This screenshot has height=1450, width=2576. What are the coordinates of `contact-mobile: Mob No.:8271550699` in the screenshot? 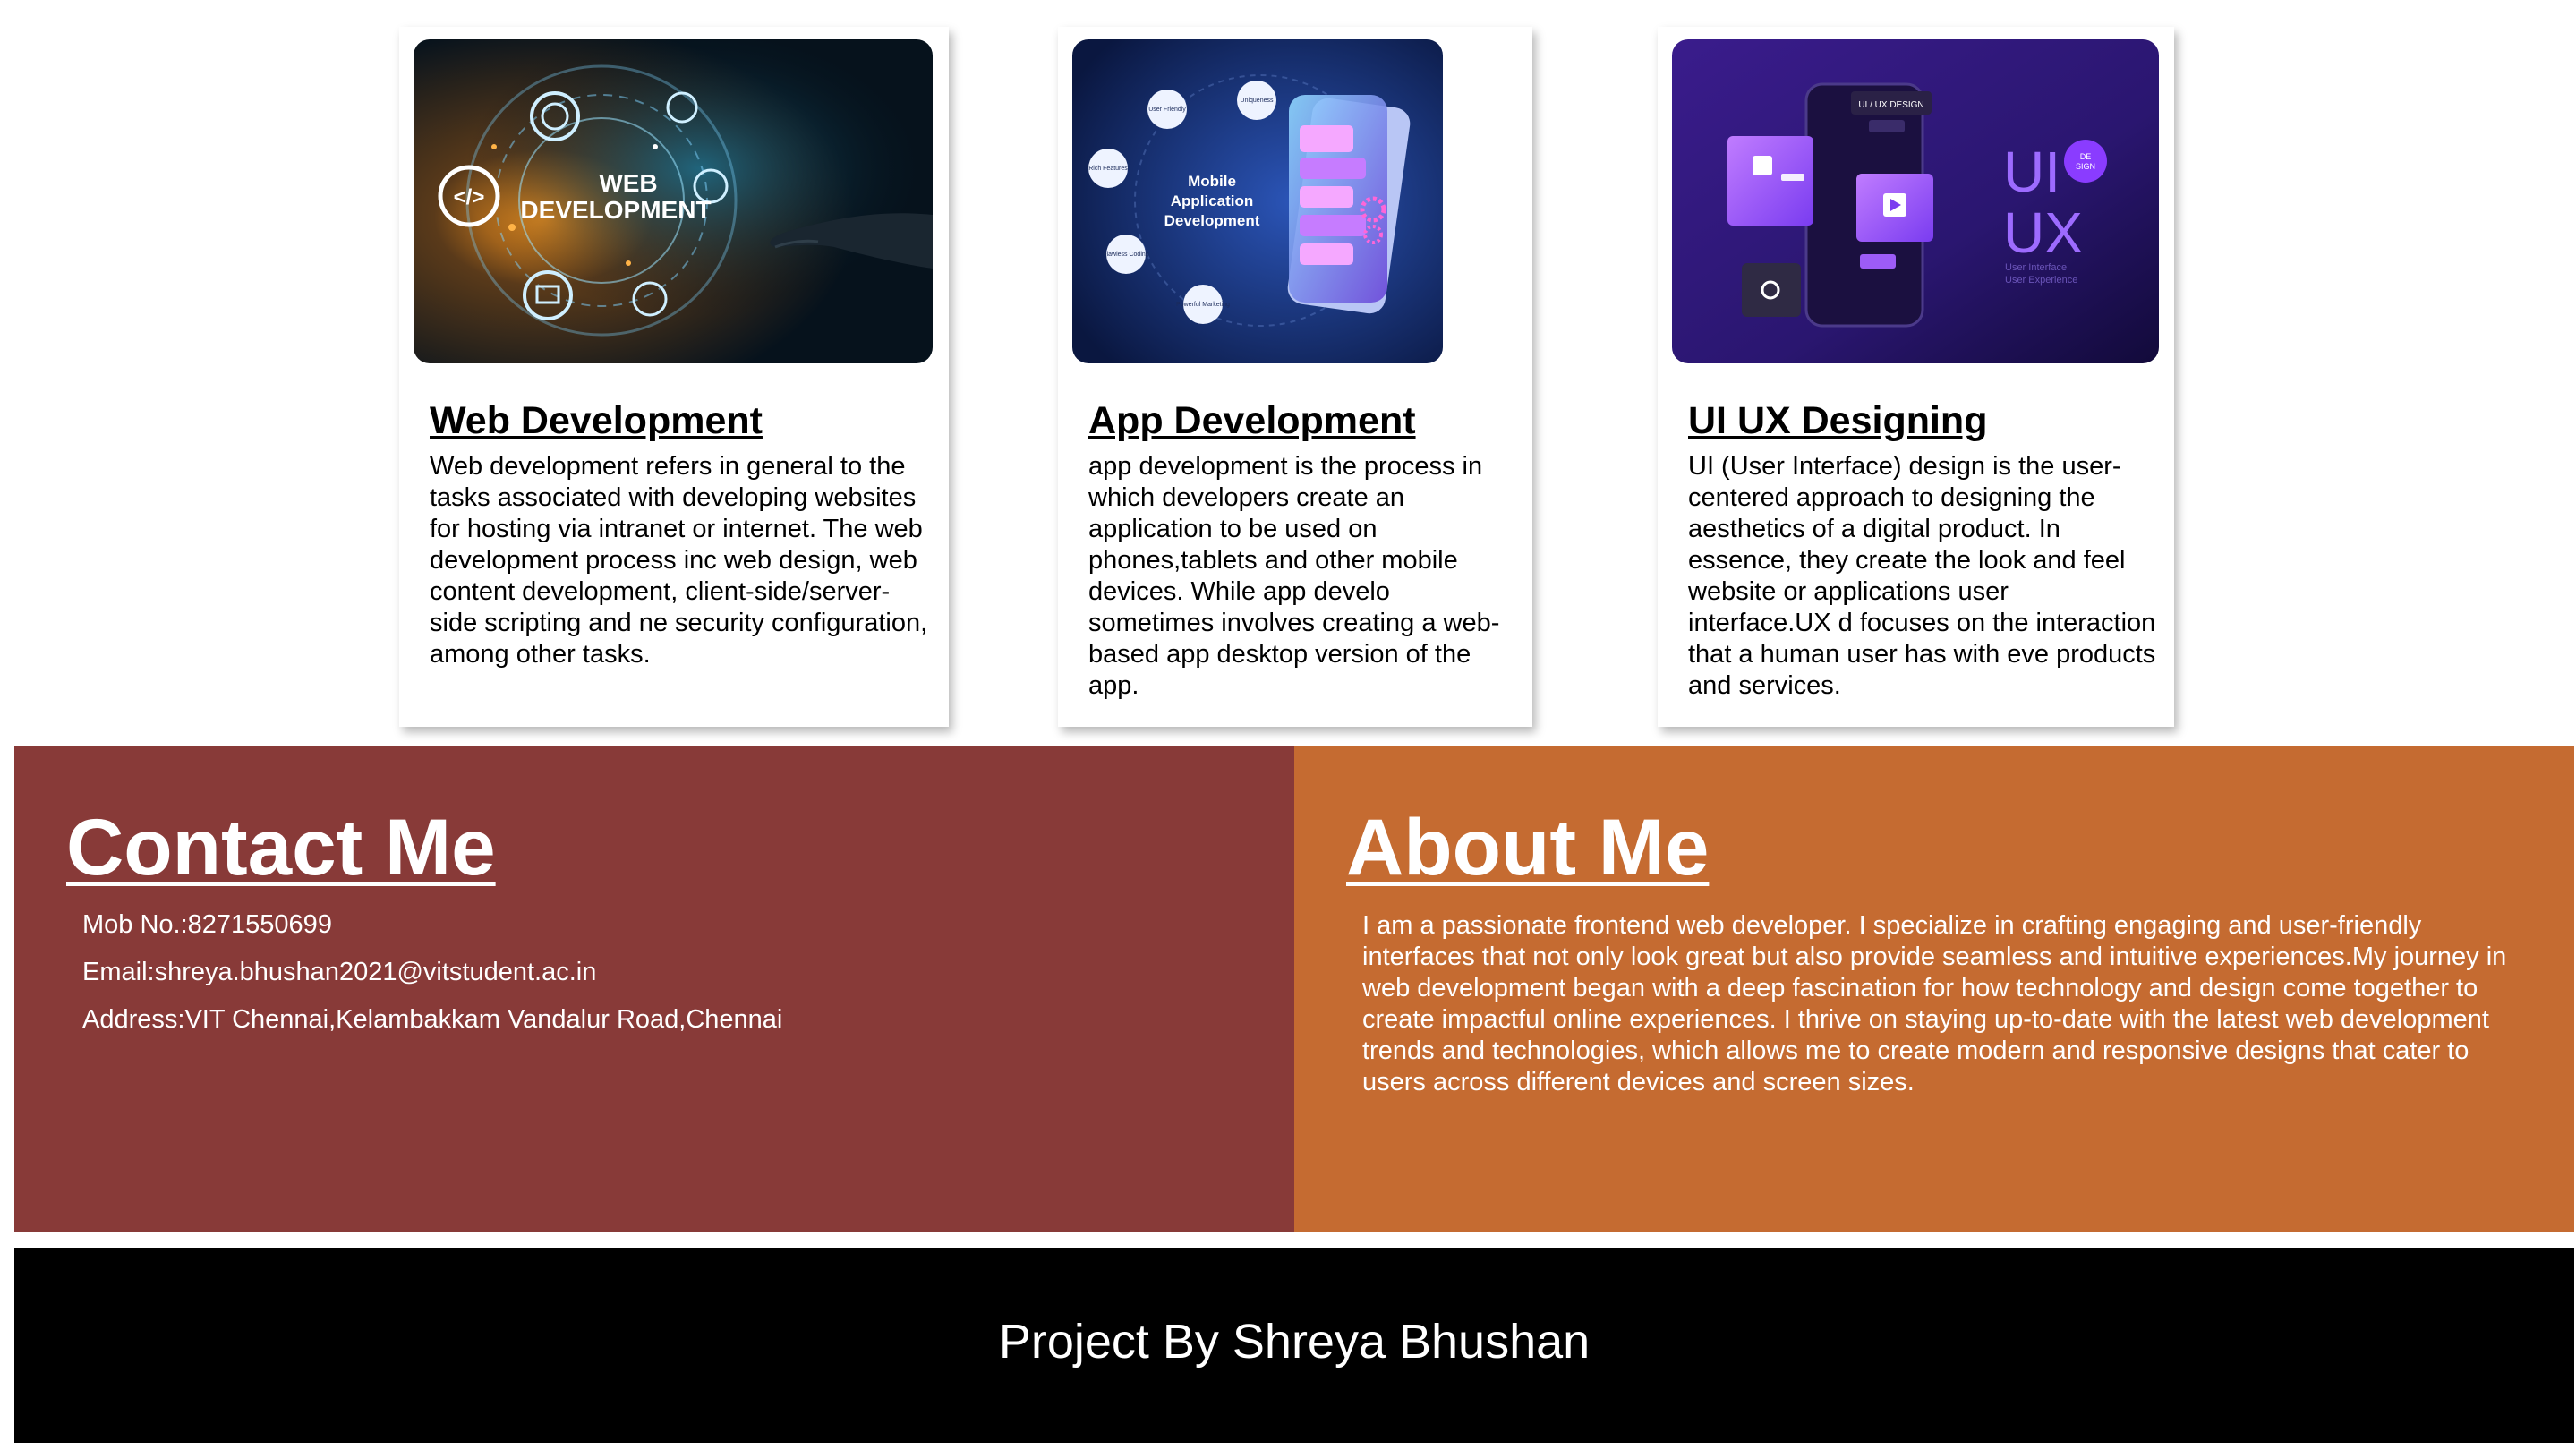 It's located at (207, 924).